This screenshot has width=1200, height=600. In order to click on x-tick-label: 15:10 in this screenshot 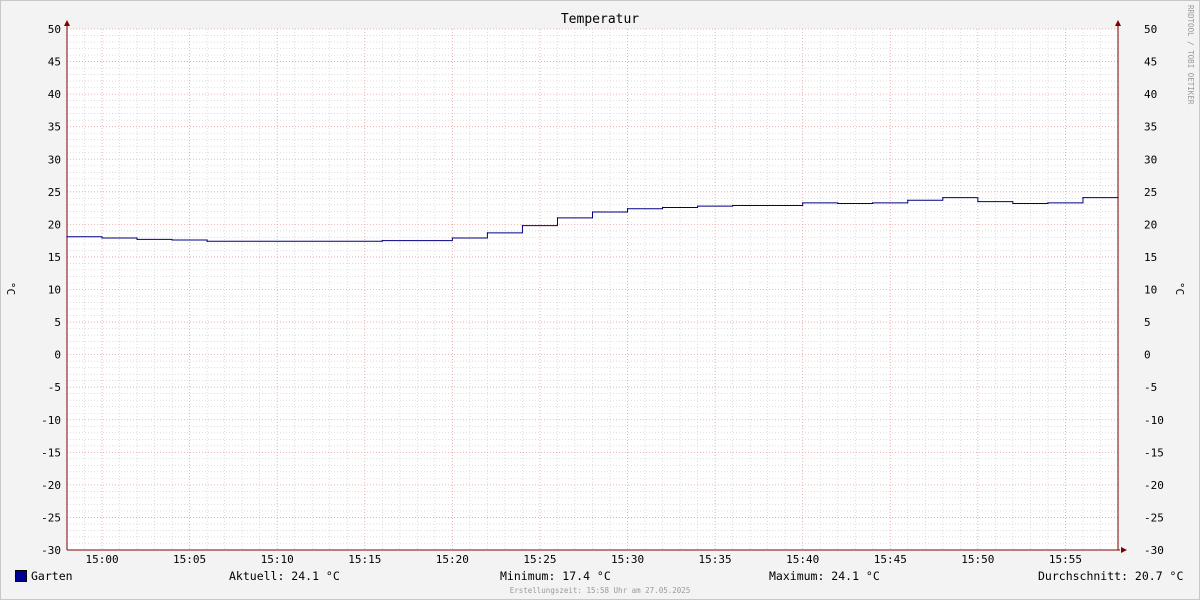, I will do `click(277, 559)`.